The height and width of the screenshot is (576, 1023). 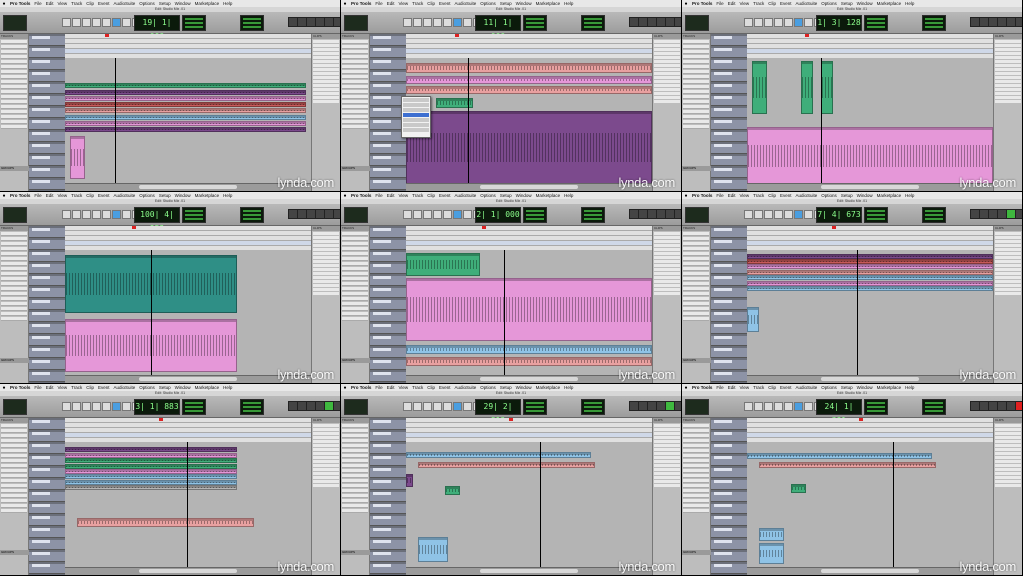 What do you see at coordinates (417, 195) in the screenshot?
I see `menu-item: Track` at bounding box center [417, 195].